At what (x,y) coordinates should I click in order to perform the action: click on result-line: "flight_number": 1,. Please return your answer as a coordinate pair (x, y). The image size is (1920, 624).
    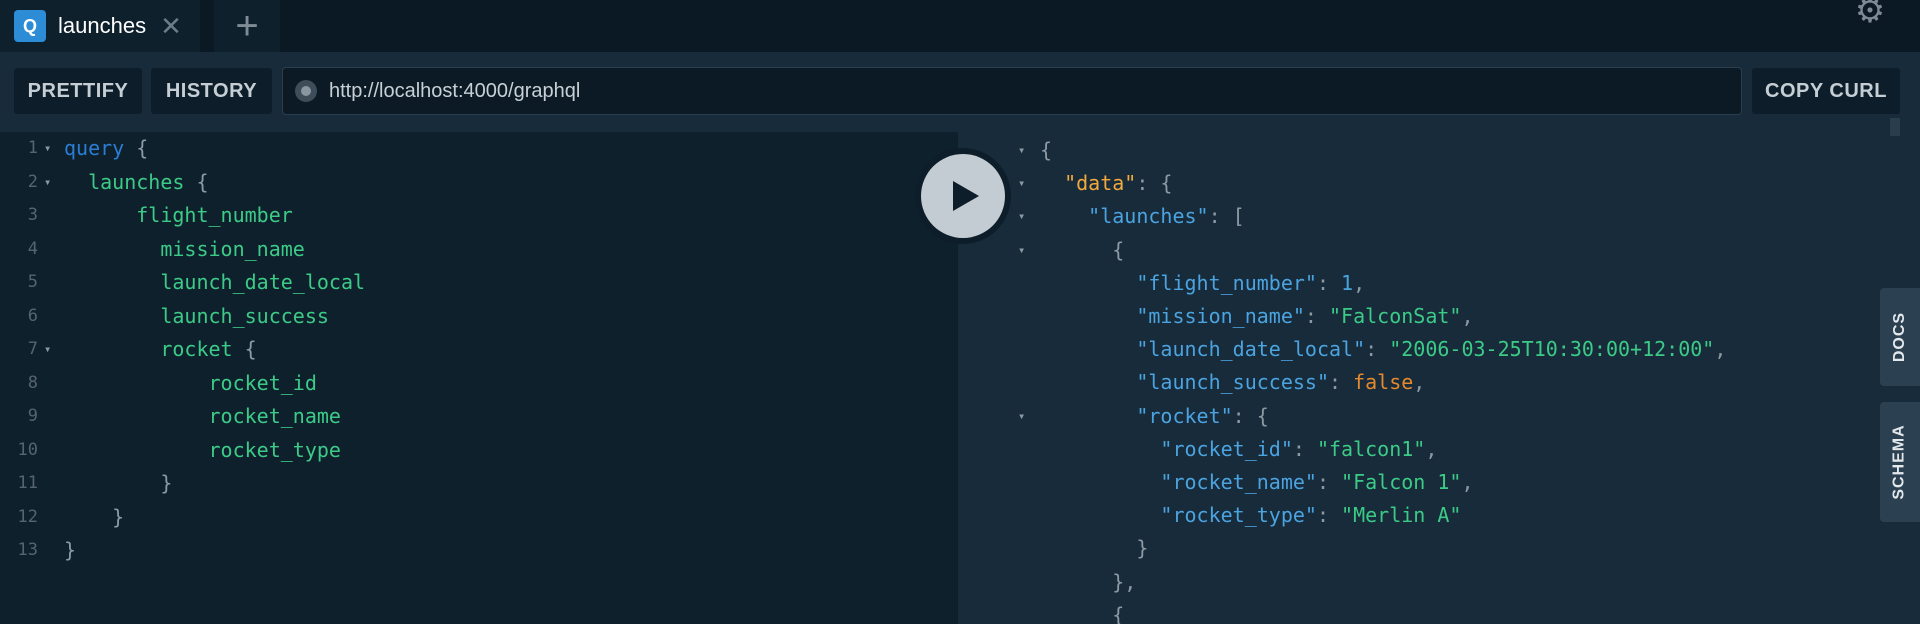
    Looking at the image, I should click on (1439, 283).